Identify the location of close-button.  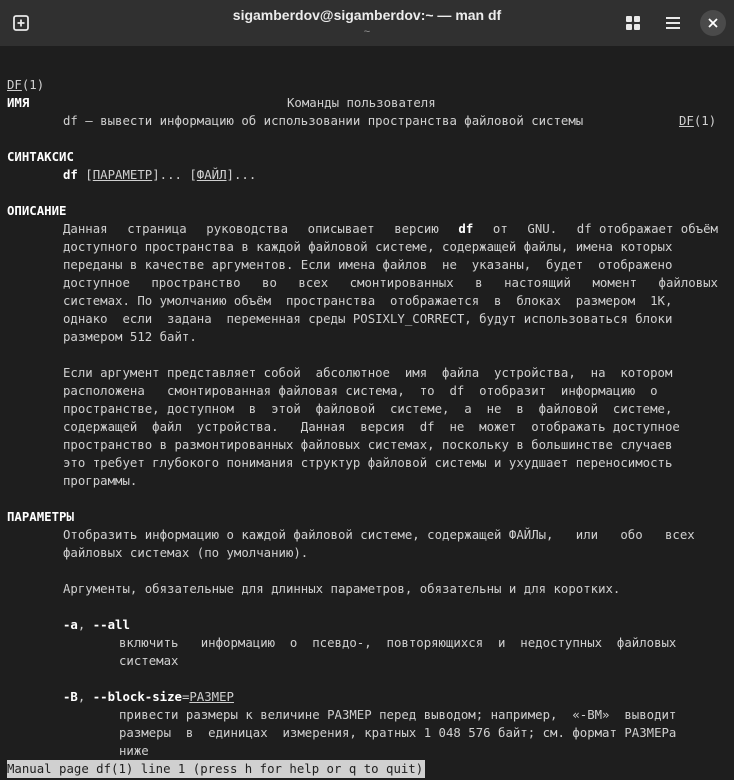
(713, 23).